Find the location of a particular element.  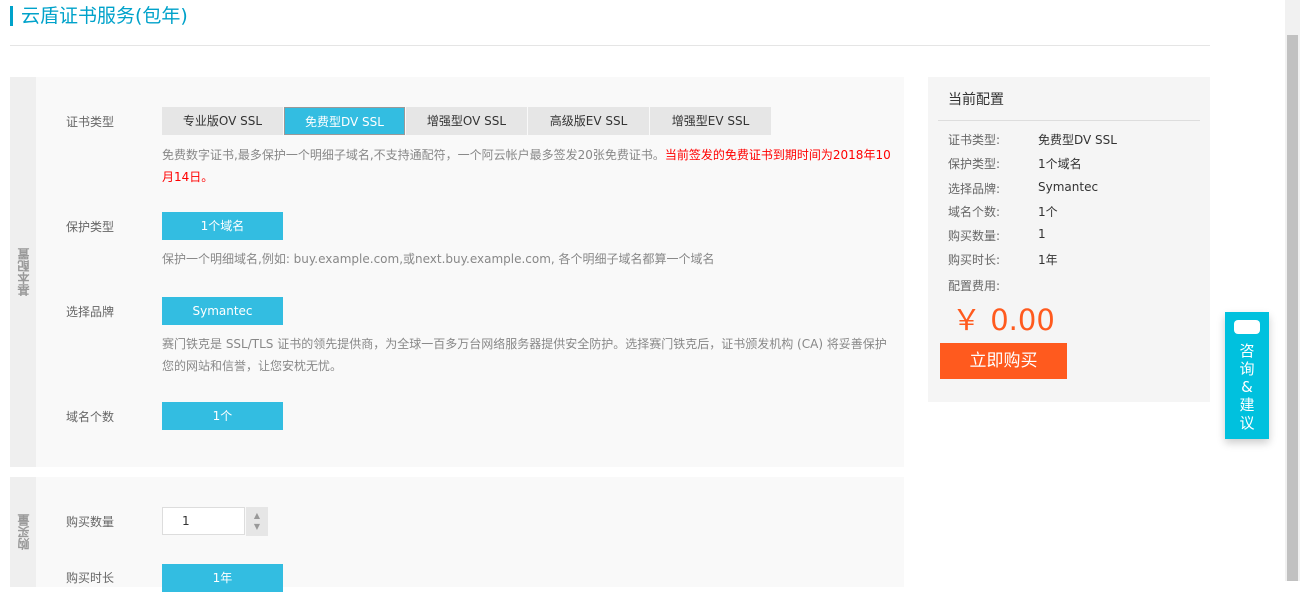

page-title: 云盾证书服务(包年) is located at coordinates (99, 16).